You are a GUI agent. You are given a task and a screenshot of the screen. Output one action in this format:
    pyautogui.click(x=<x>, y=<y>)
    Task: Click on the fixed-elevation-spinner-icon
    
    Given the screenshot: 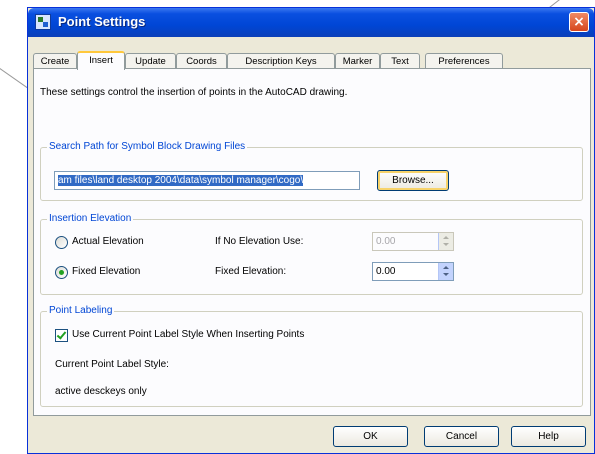 What is the action you would take?
    pyautogui.click(x=445, y=271)
    